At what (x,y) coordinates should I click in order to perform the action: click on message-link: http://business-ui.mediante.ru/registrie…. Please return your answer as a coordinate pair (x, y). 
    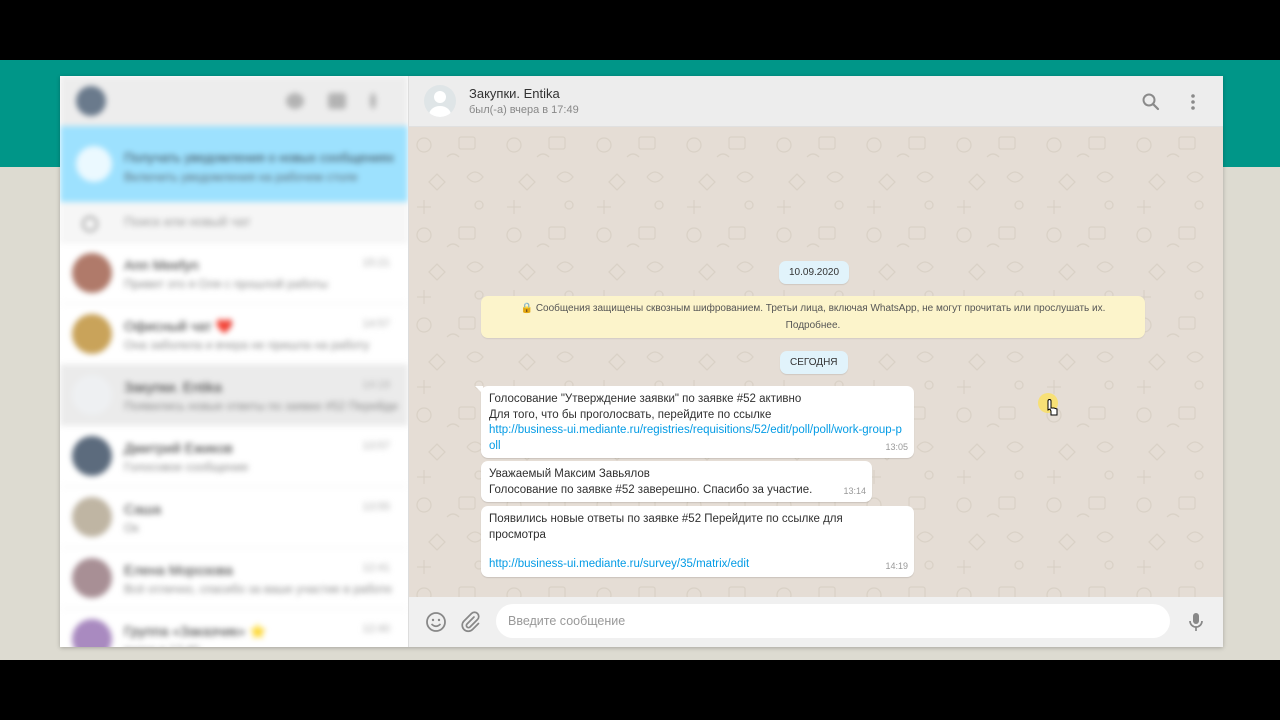
    Looking at the image, I should click on (695, 438).